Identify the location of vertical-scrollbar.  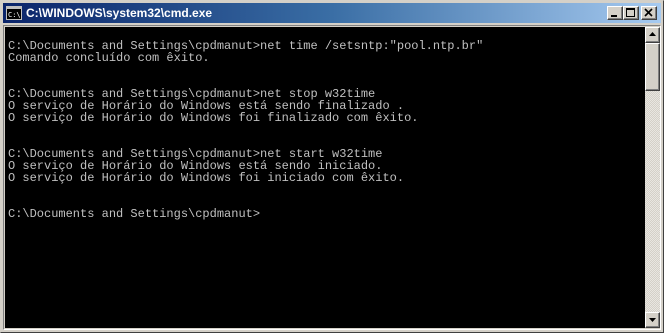
(652, 177).